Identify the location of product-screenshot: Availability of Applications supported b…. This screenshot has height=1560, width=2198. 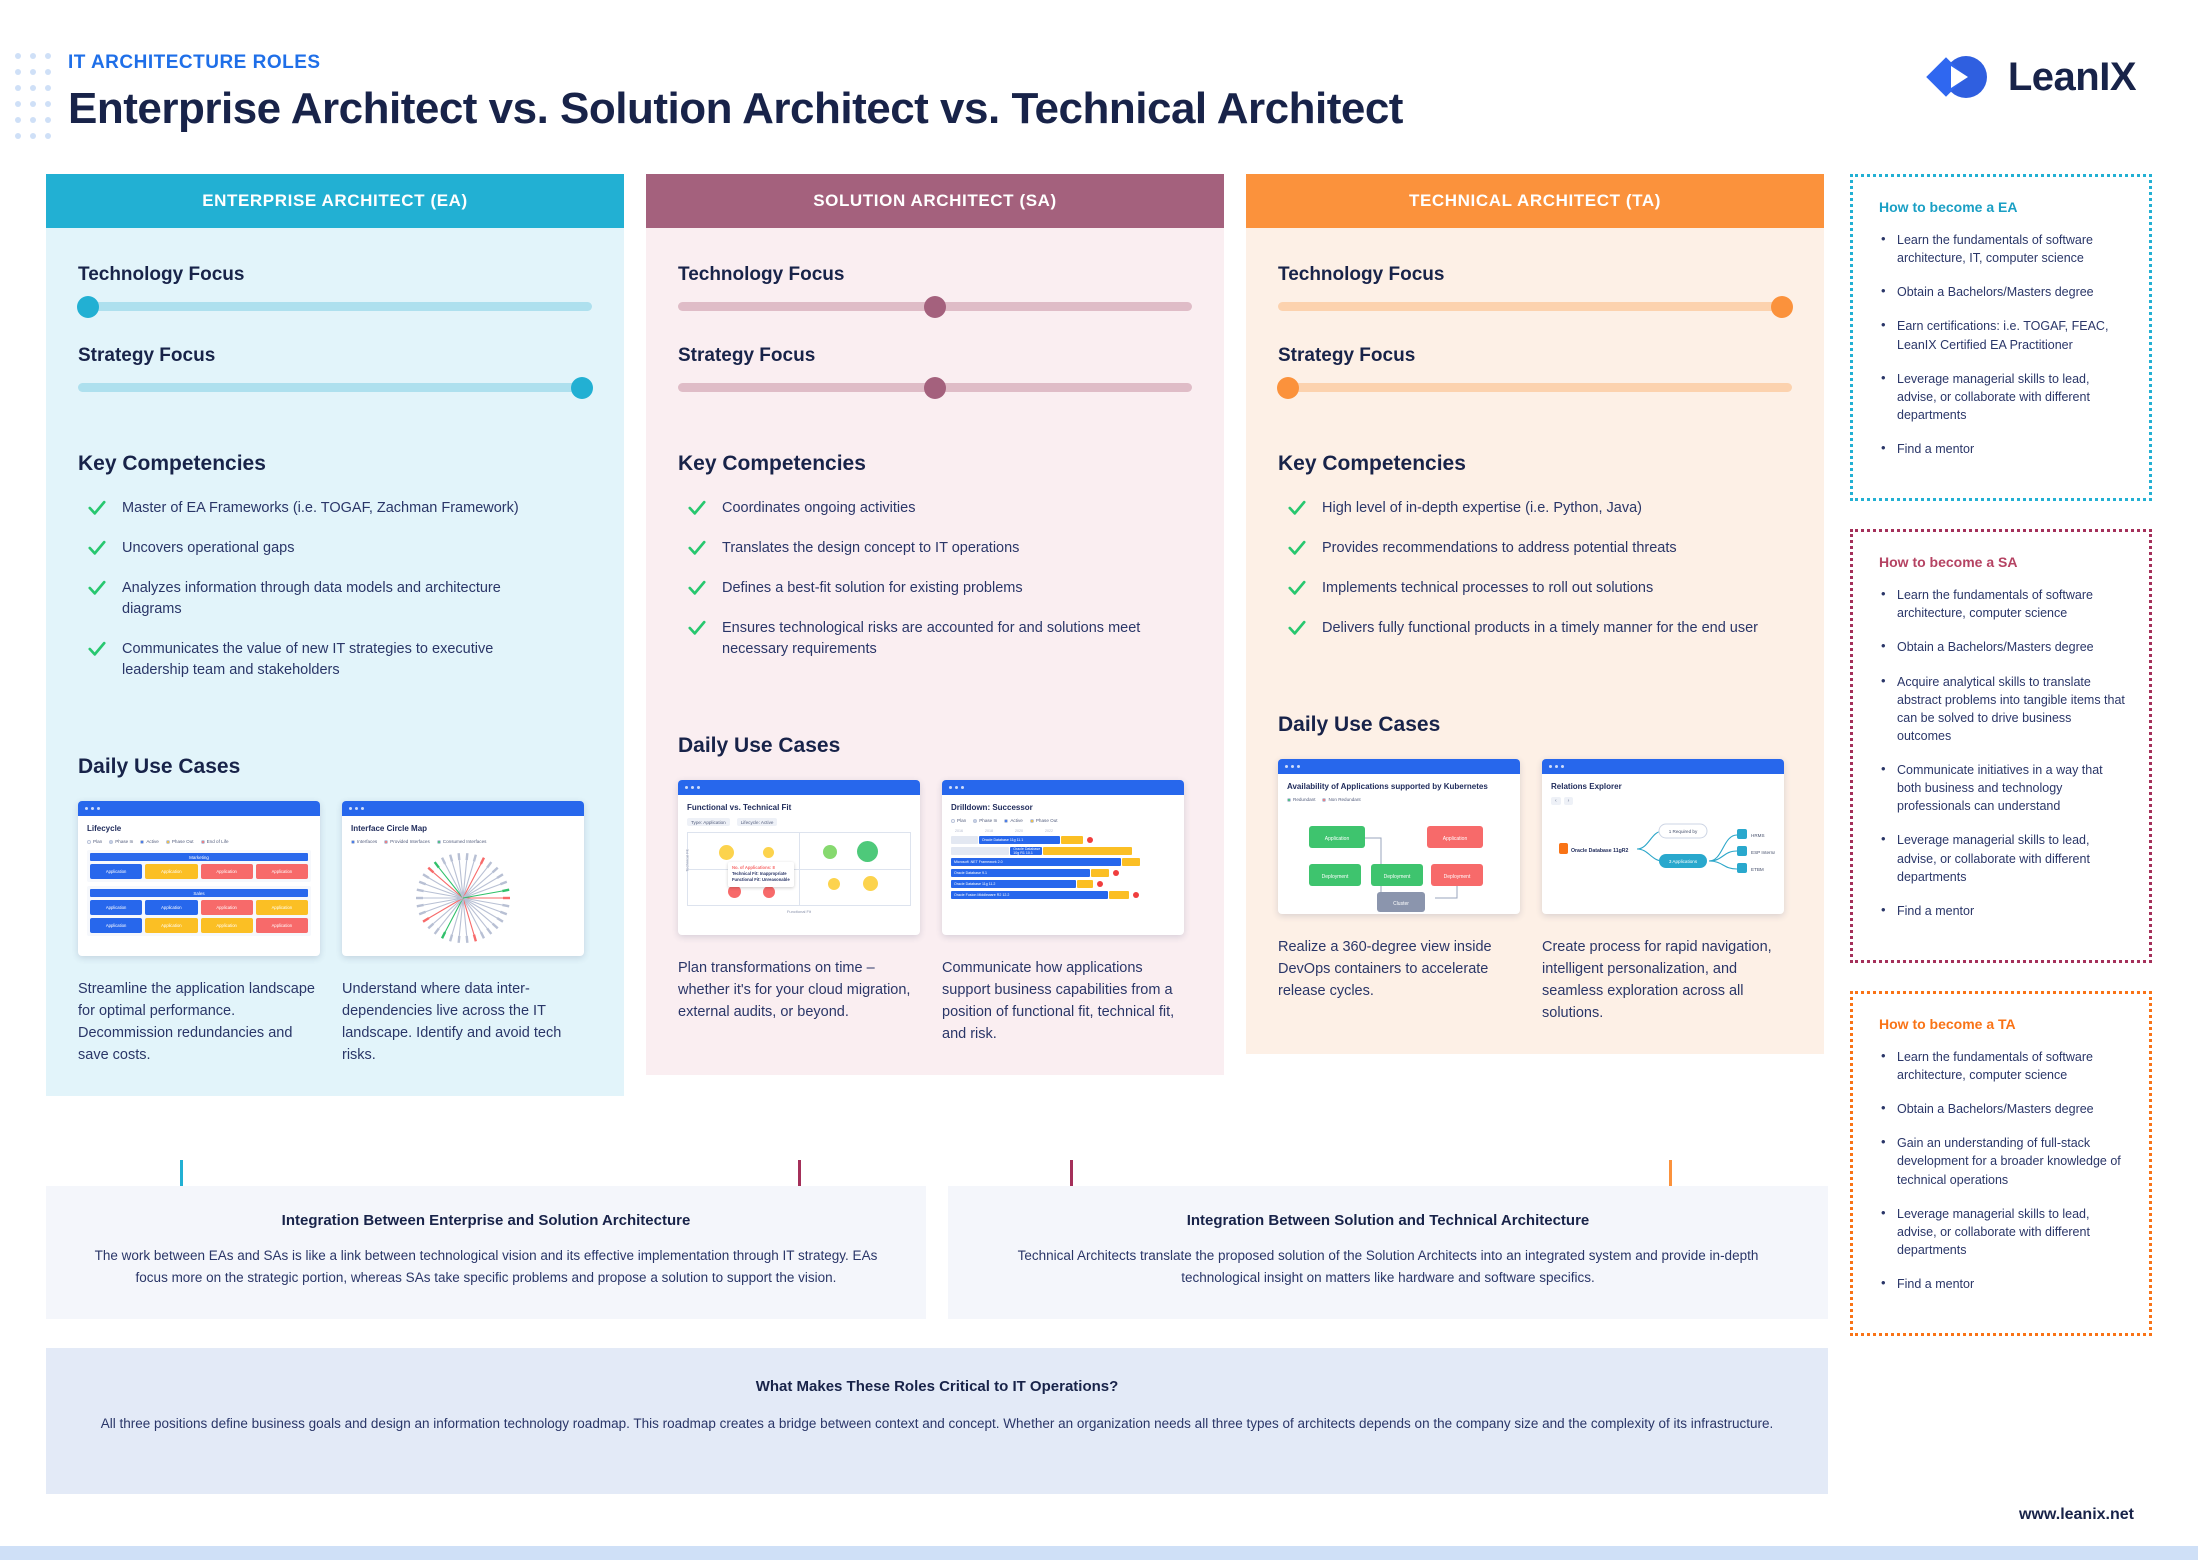
(1399, 837).